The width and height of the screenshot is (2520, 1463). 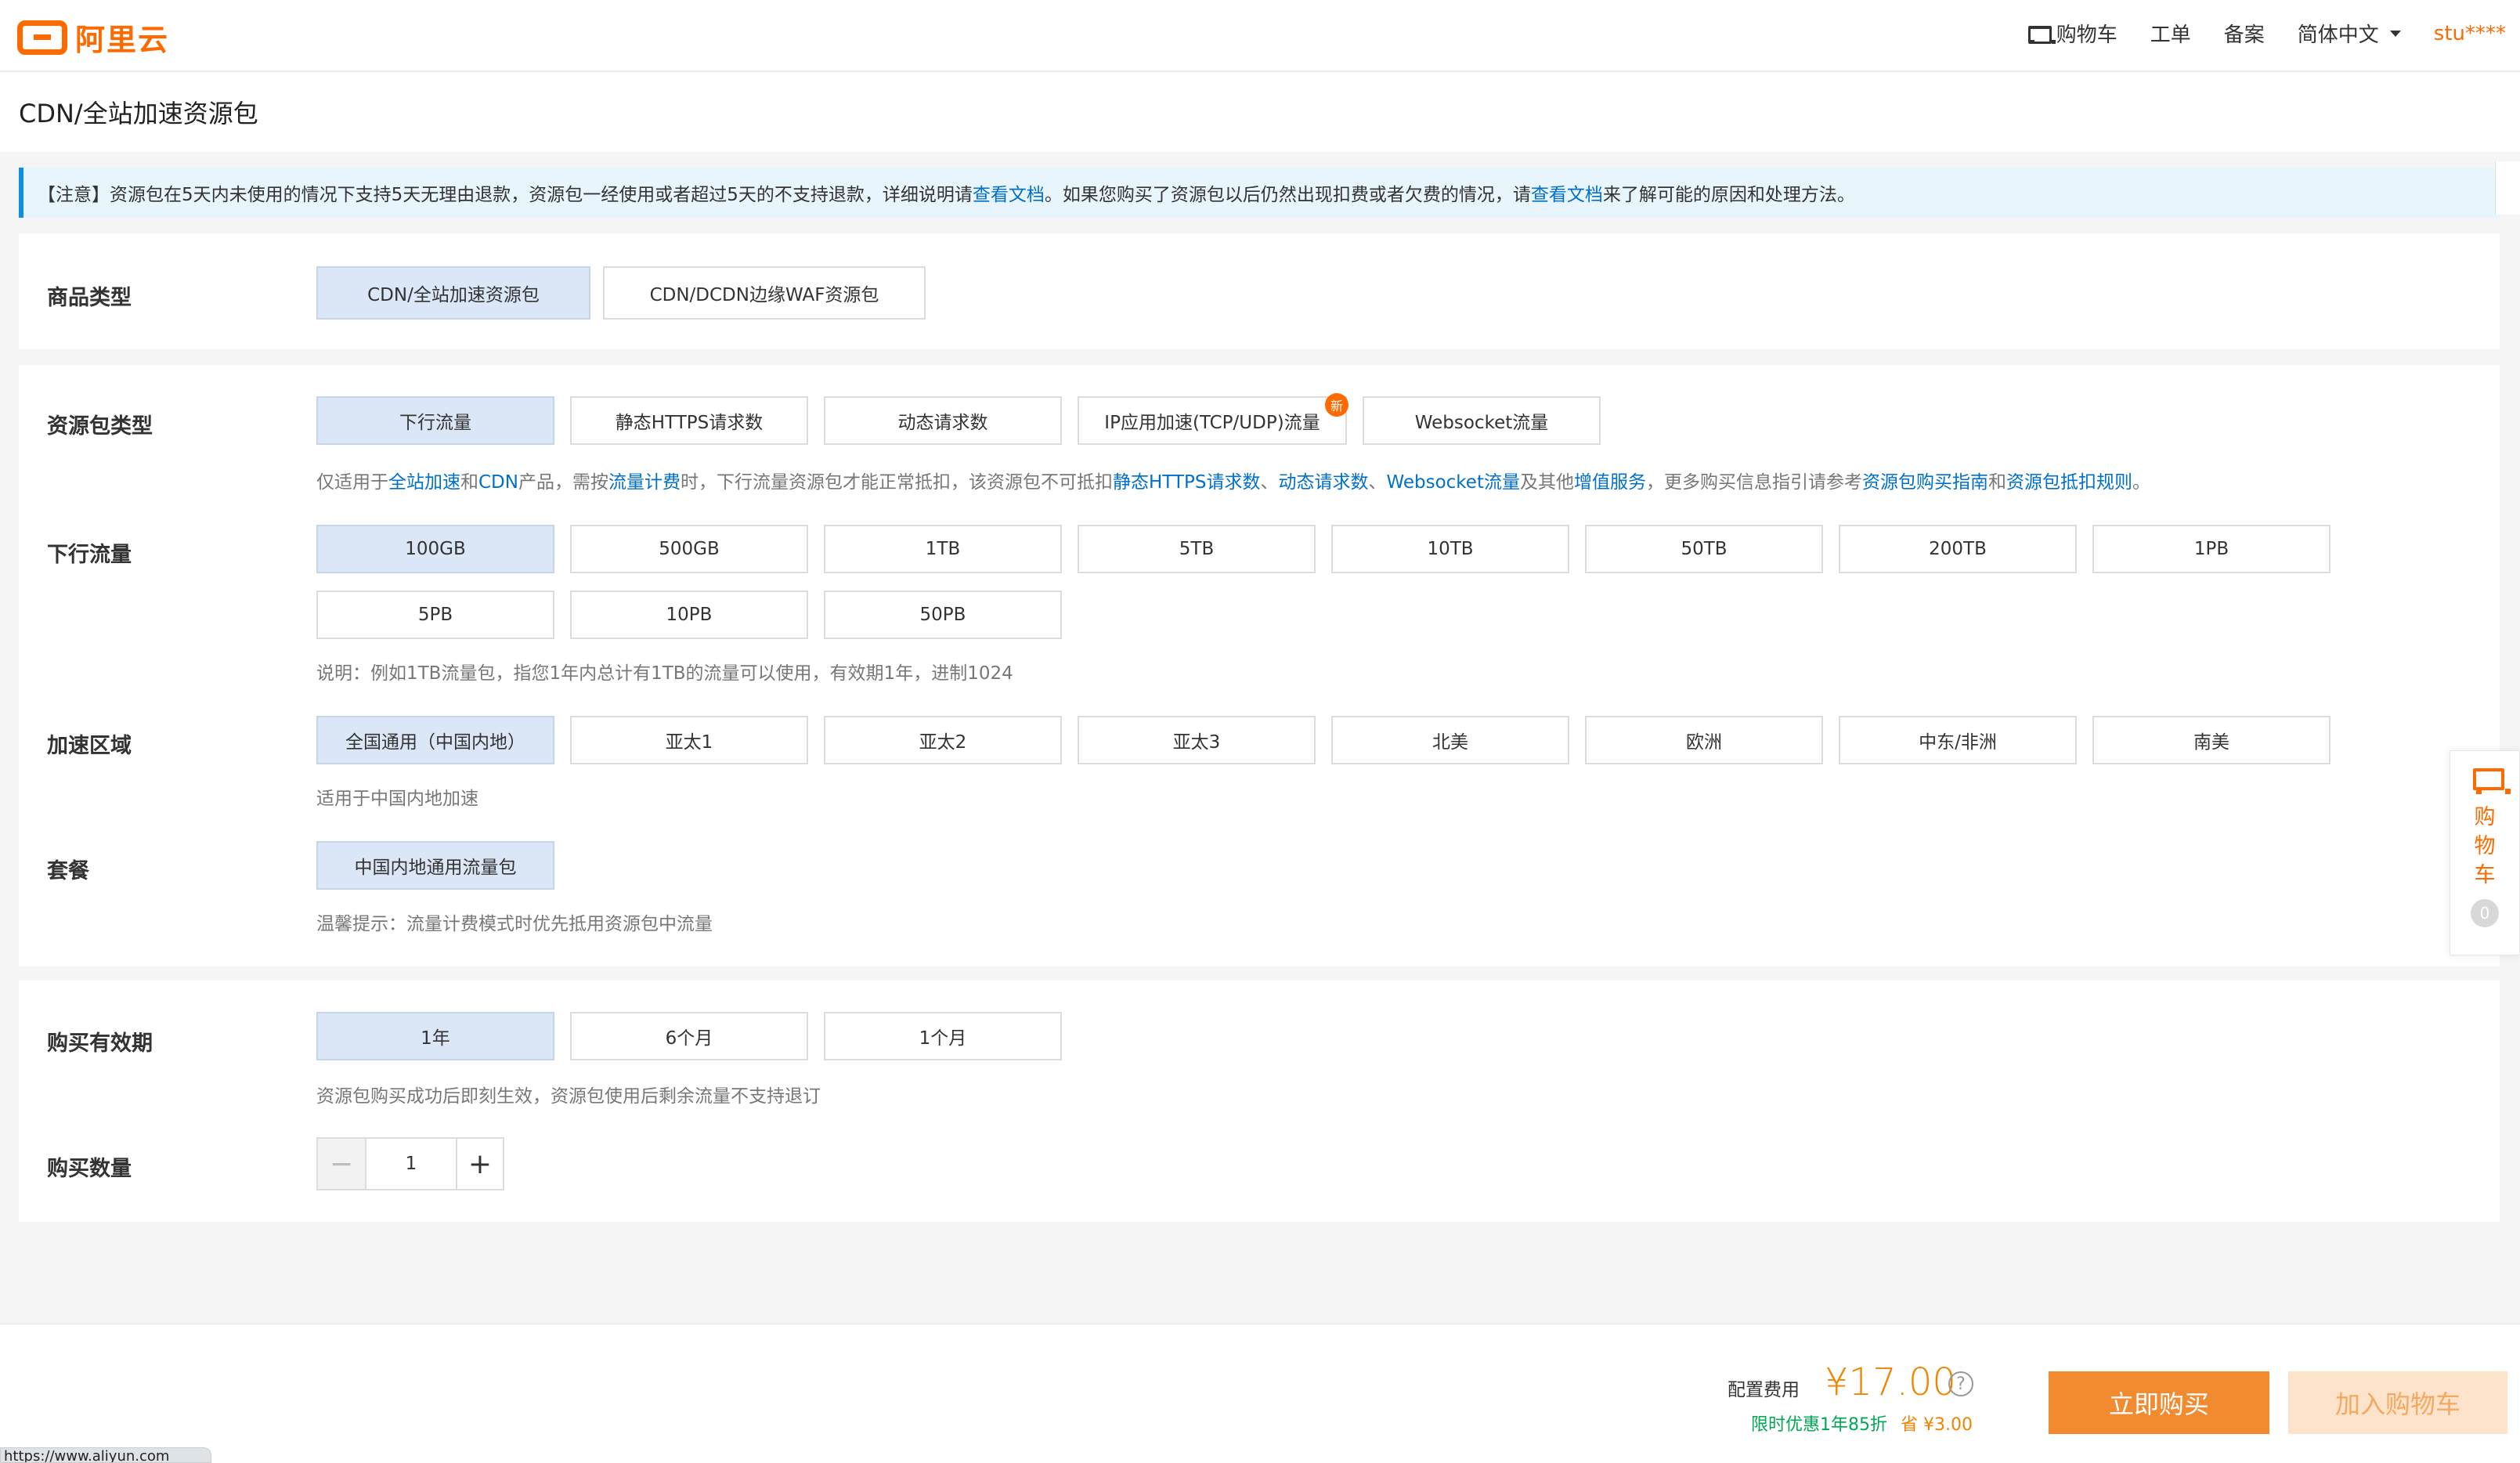 I want to click on hint-text: 及其他, so click(x=1546, y=482).